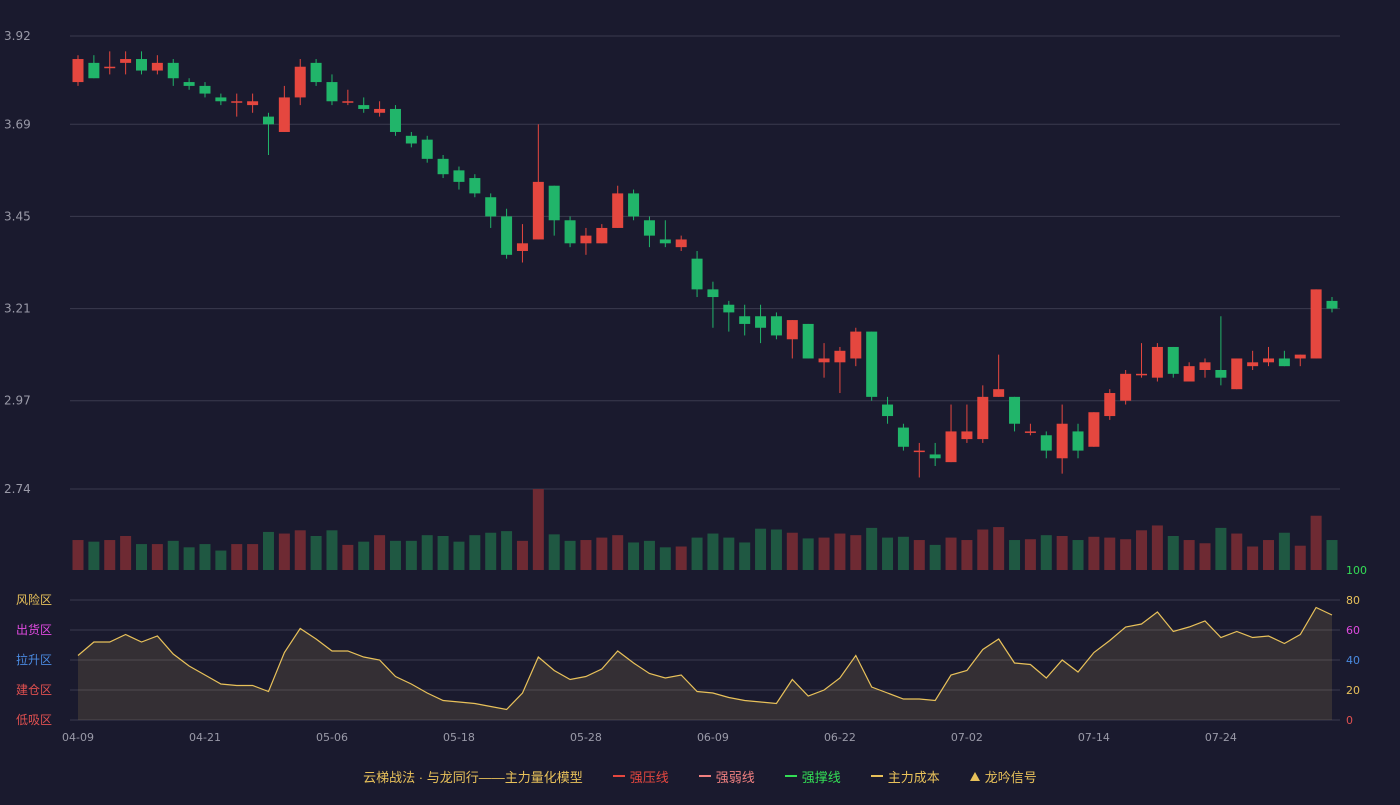  Describe the element at coordinates (17, 309) in the screenshot. I see `y-tick-label: 3.21` at that location.